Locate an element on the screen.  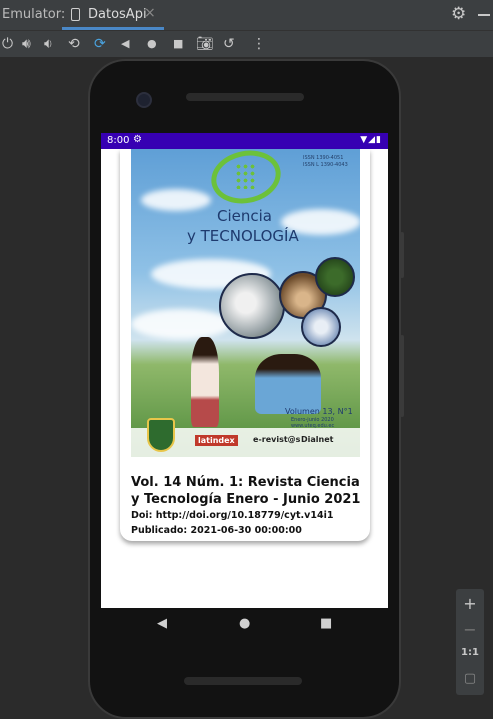
cover-title-line1: Ciencia is located at coordinates (244, 216).